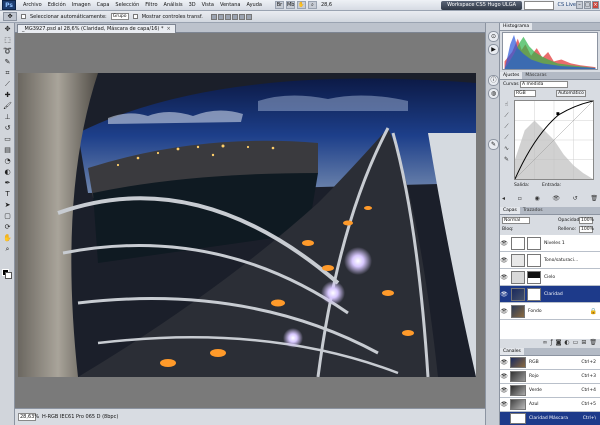 This screenshot has width=600, height=425. What do you see at coordinates (7, 84) in the screenshot?
I see `eyedropper-icon: ⟋` at bounding box center [7, 84].